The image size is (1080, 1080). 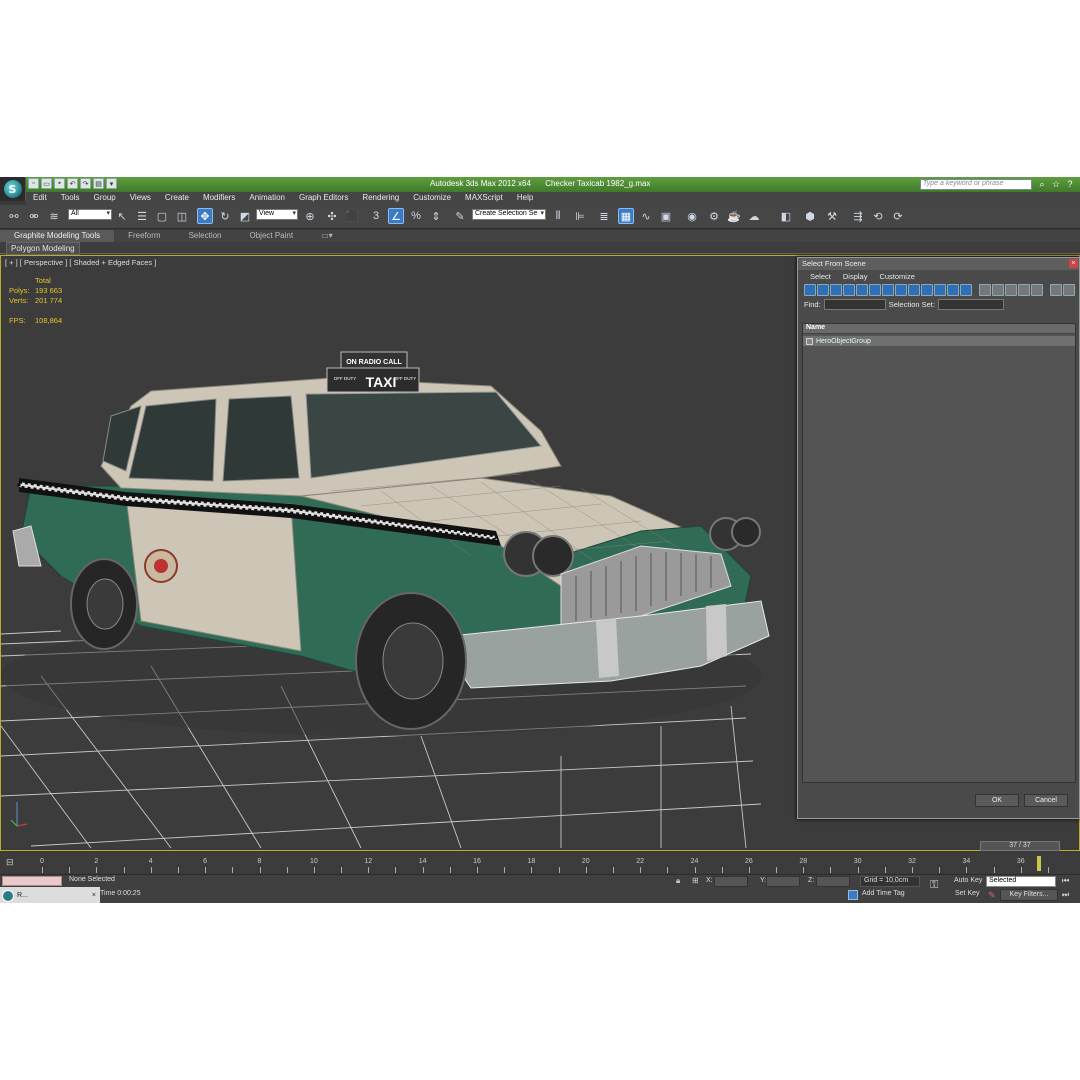 I want to click on render-production-icon: ☁, so click(x=754, y=216).